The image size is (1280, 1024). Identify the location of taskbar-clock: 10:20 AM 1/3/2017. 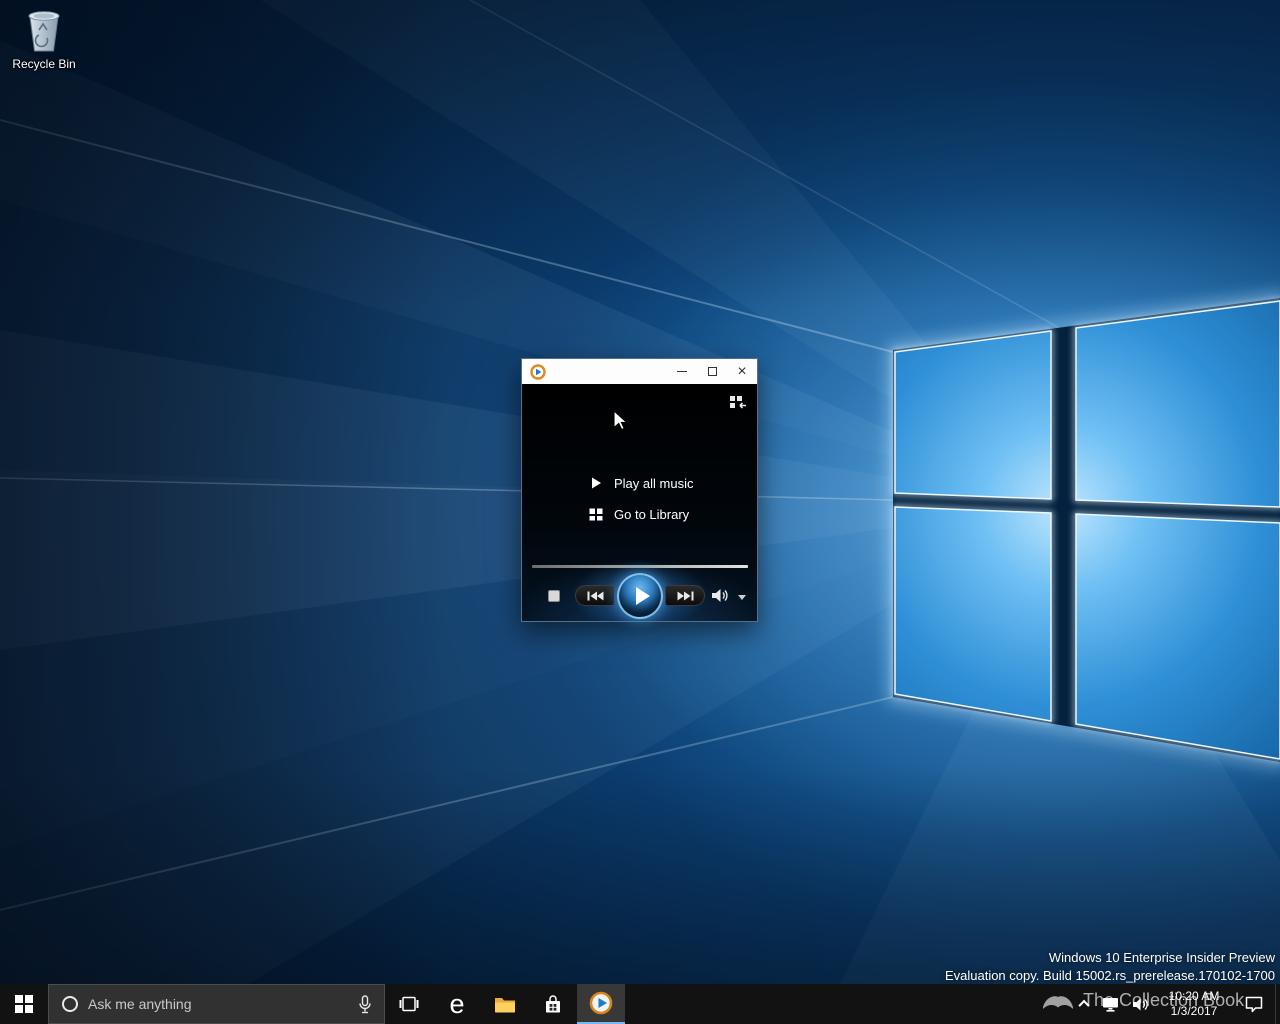
(1194, 1004).